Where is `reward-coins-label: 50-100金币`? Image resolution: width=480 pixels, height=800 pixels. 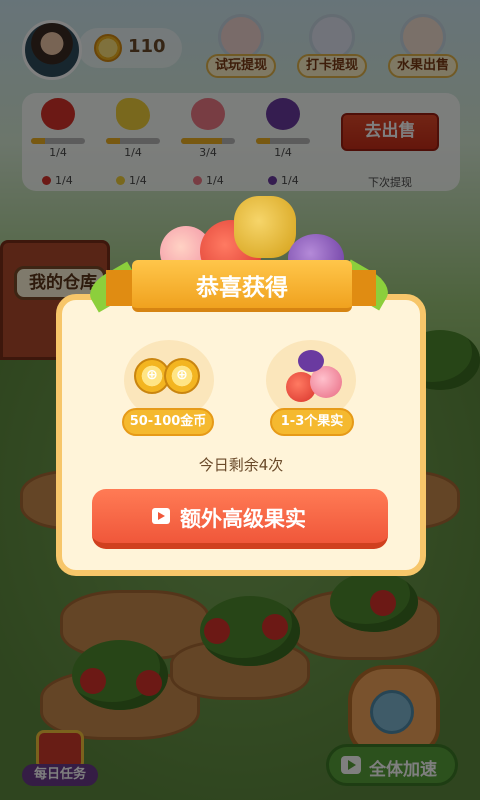
reward-coins-label: 50-100金币 is located at coordinates (168, 422).